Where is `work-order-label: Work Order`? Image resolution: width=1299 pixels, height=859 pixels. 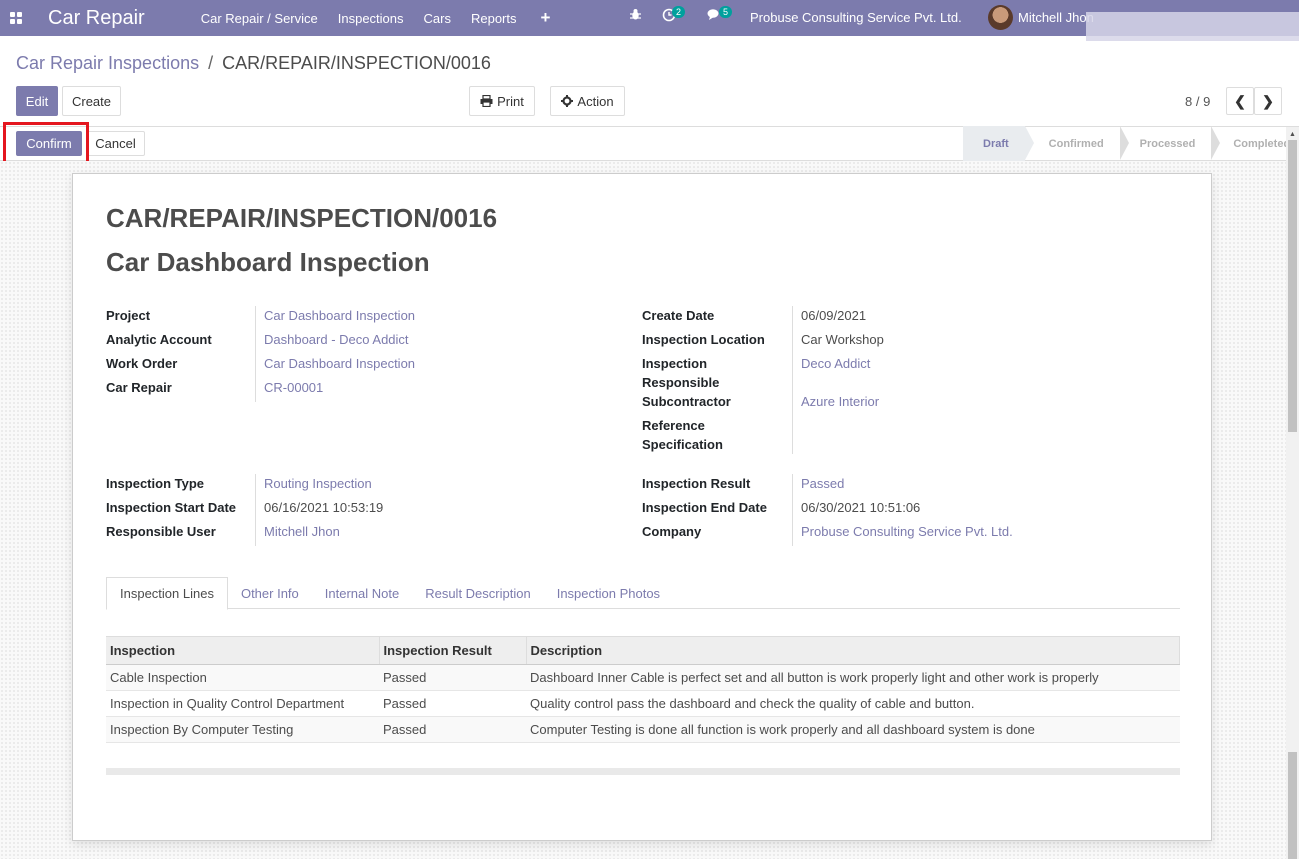
work-order-label: Work Order is located at coordinates (142, 363).